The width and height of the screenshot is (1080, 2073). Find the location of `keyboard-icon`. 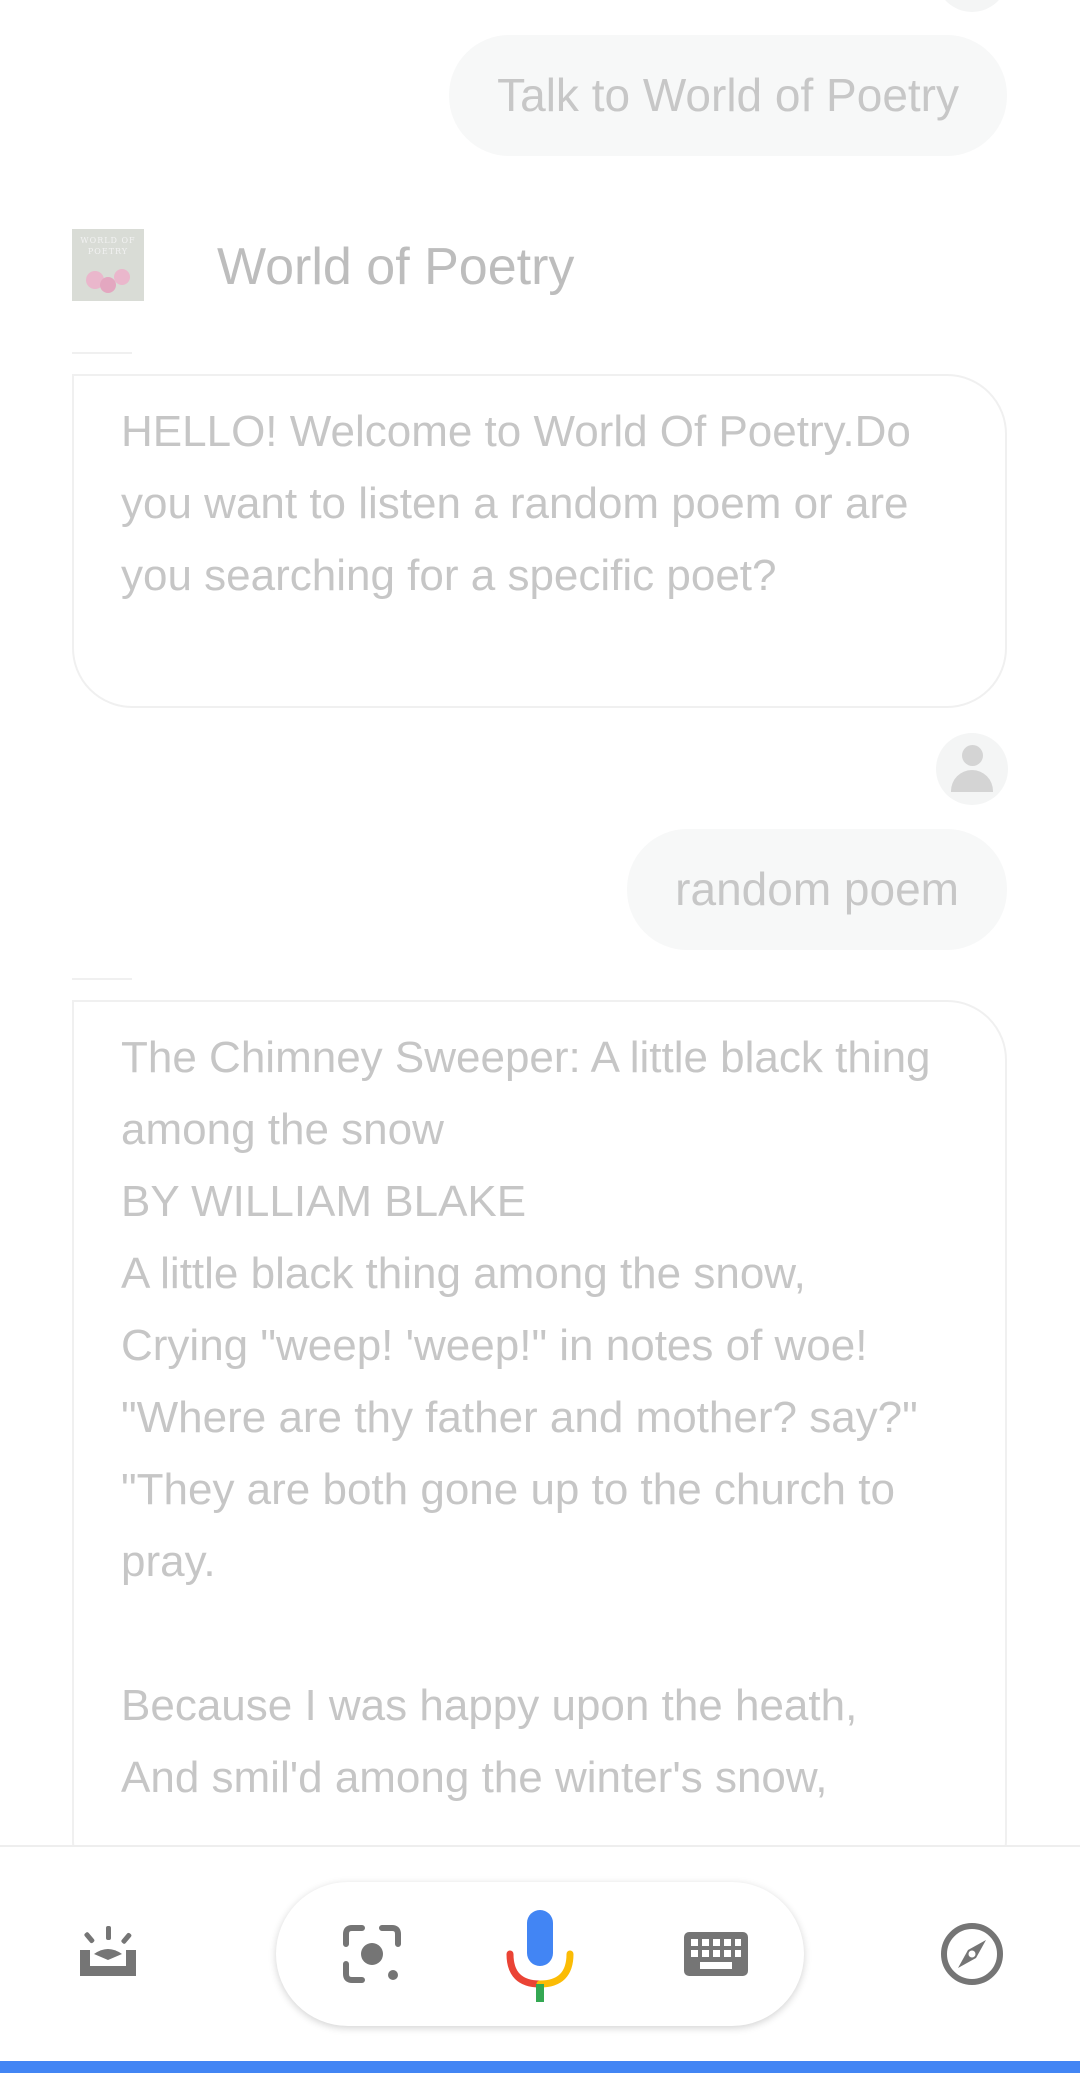

keyboard-icon is located at coordinates (716, 1954).